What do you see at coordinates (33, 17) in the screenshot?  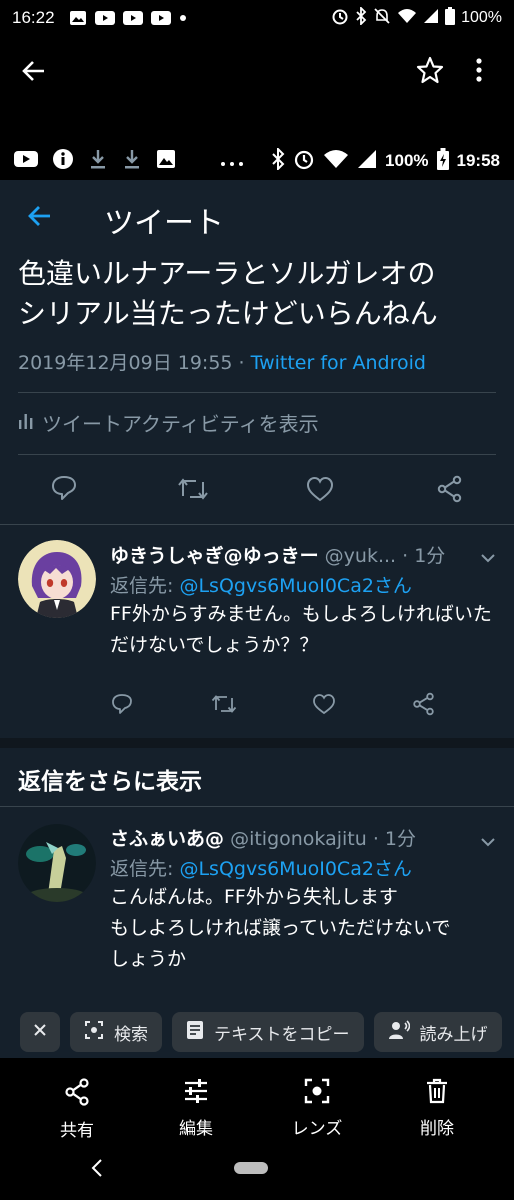 I see `status-time: 16:22` at bounding box center [33, 17].